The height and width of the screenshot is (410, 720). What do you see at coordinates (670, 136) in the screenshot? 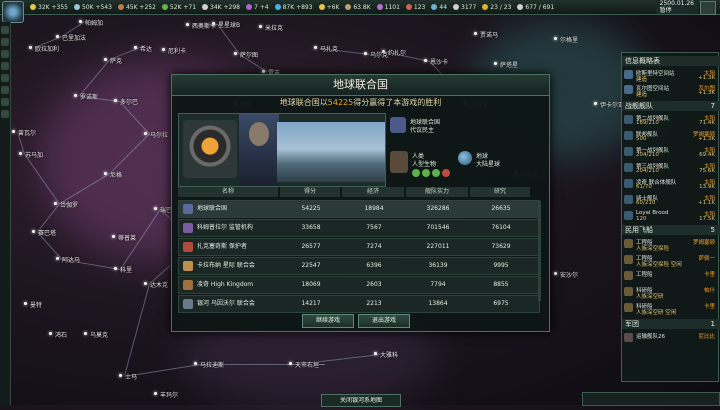
I see `outliner-item: 联邦舰队 500 罗姆塞顿 +1.3K` at bounding box center [670, 136].